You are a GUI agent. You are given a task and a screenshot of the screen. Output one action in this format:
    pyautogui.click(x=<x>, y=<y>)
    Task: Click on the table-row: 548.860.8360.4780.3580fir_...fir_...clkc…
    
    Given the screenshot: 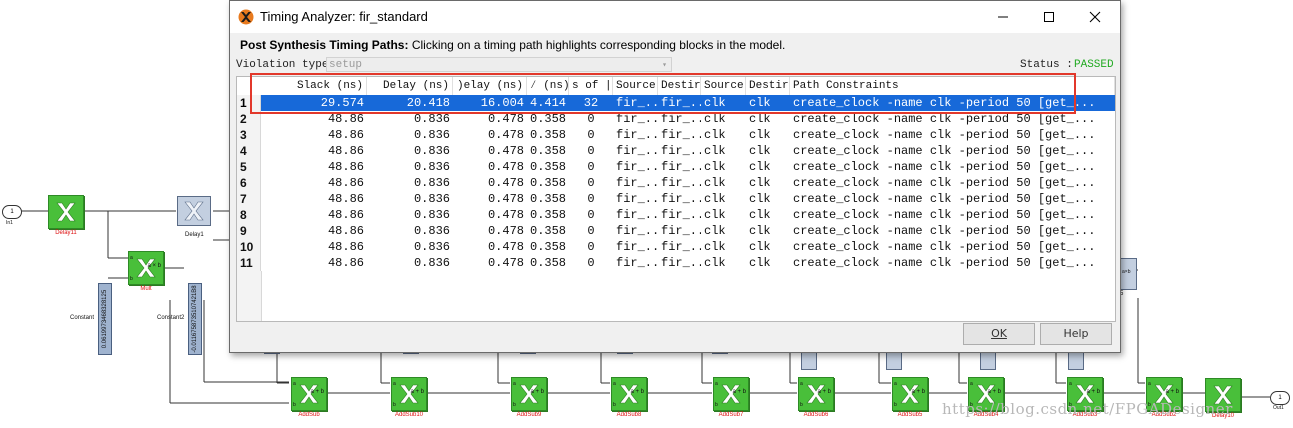 What is the action you would take?
    pyautogui.click(x=676, y=167)
    